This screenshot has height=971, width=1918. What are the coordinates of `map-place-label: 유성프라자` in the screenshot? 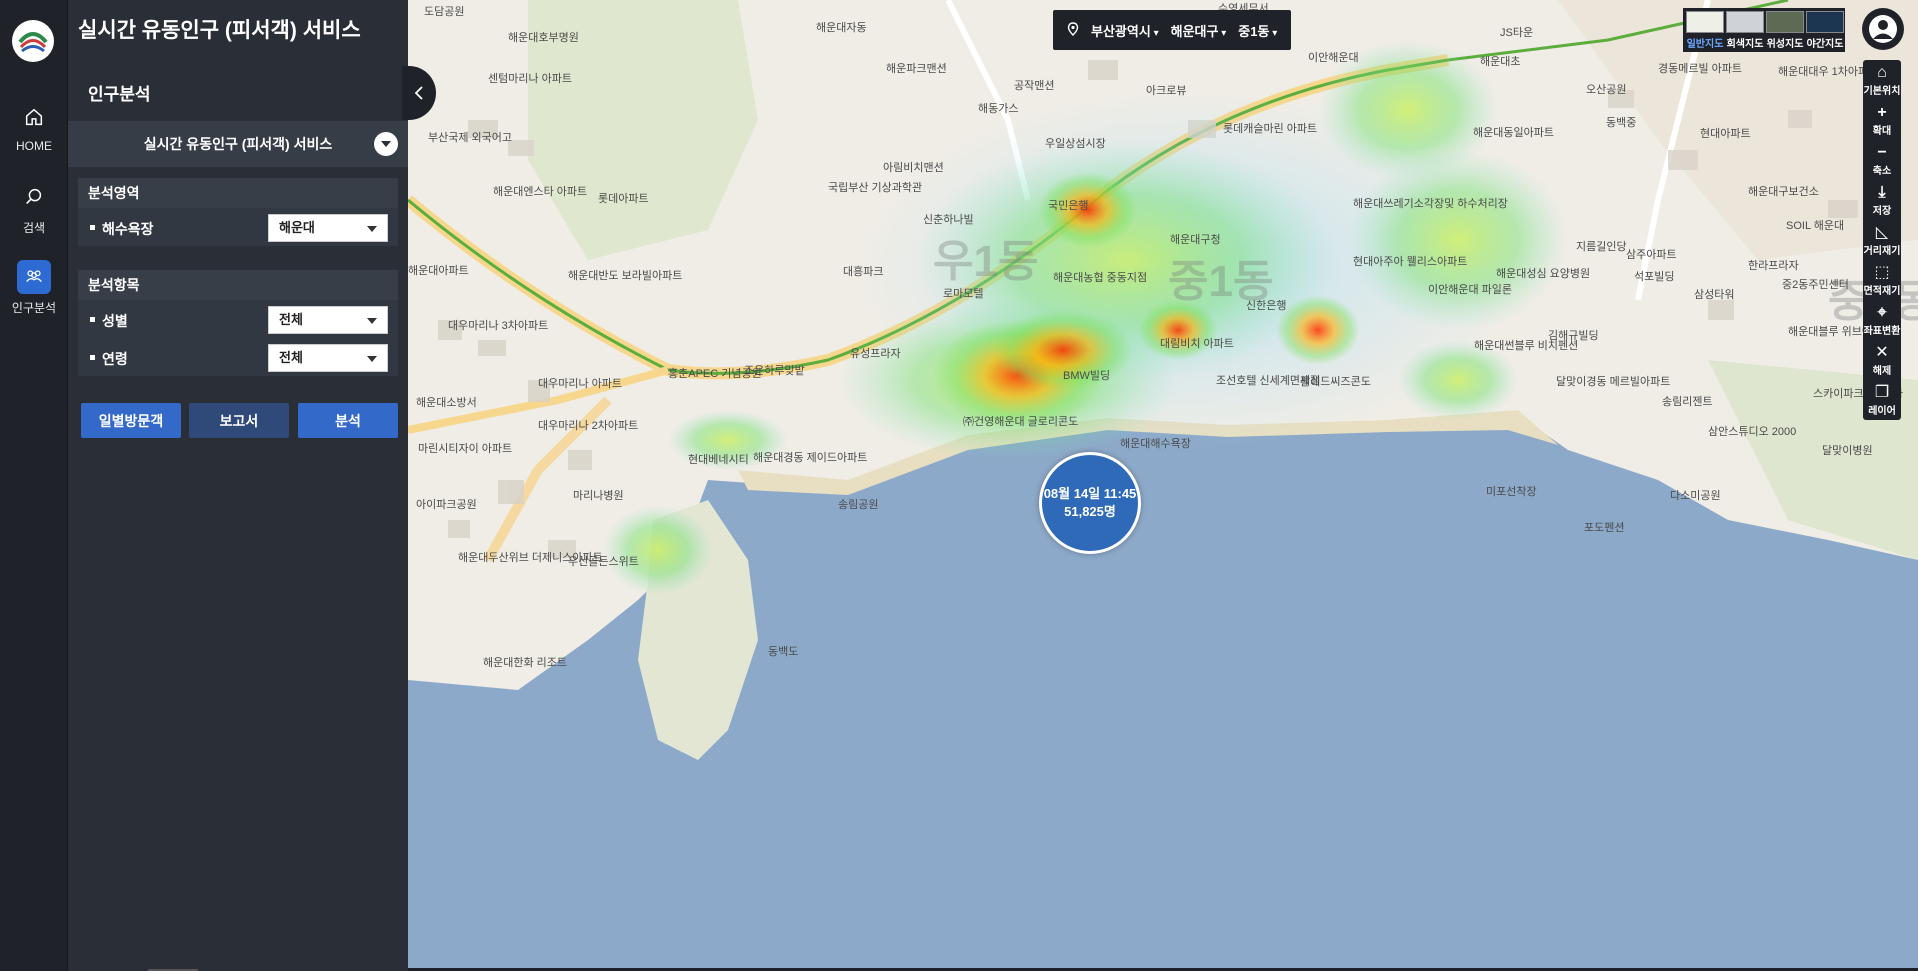 It's located at (875, 354).